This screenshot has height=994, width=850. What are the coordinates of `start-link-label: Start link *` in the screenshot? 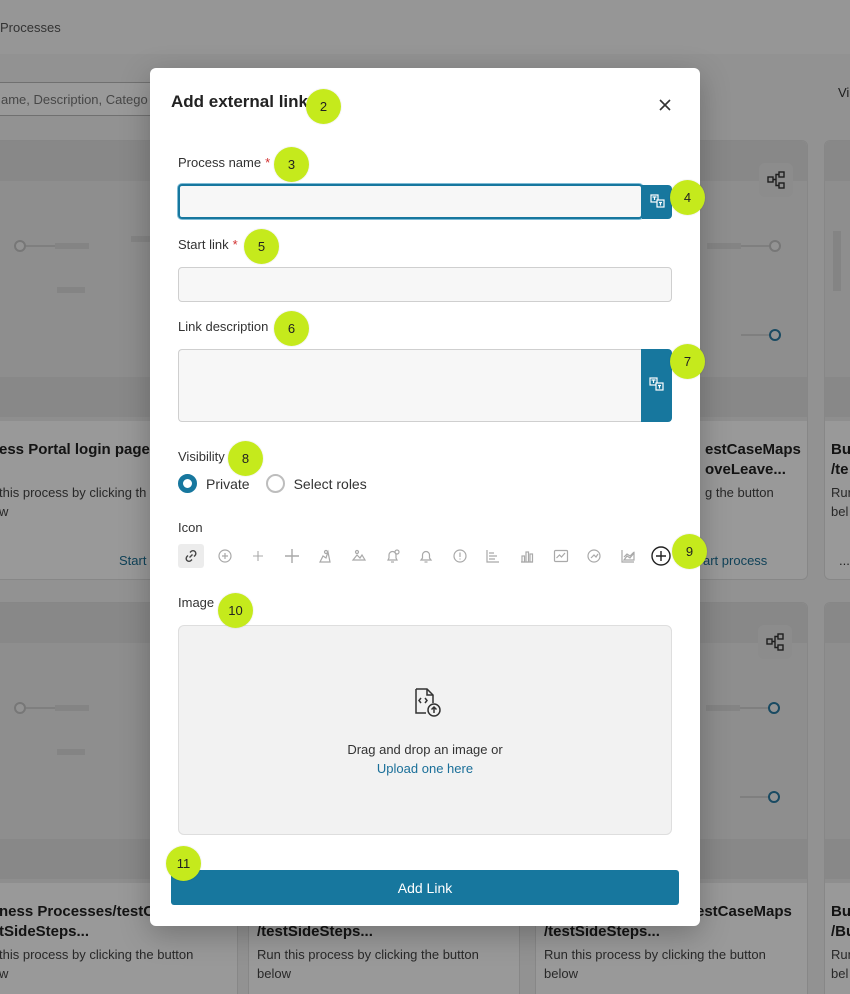 It's located at (208, 244).